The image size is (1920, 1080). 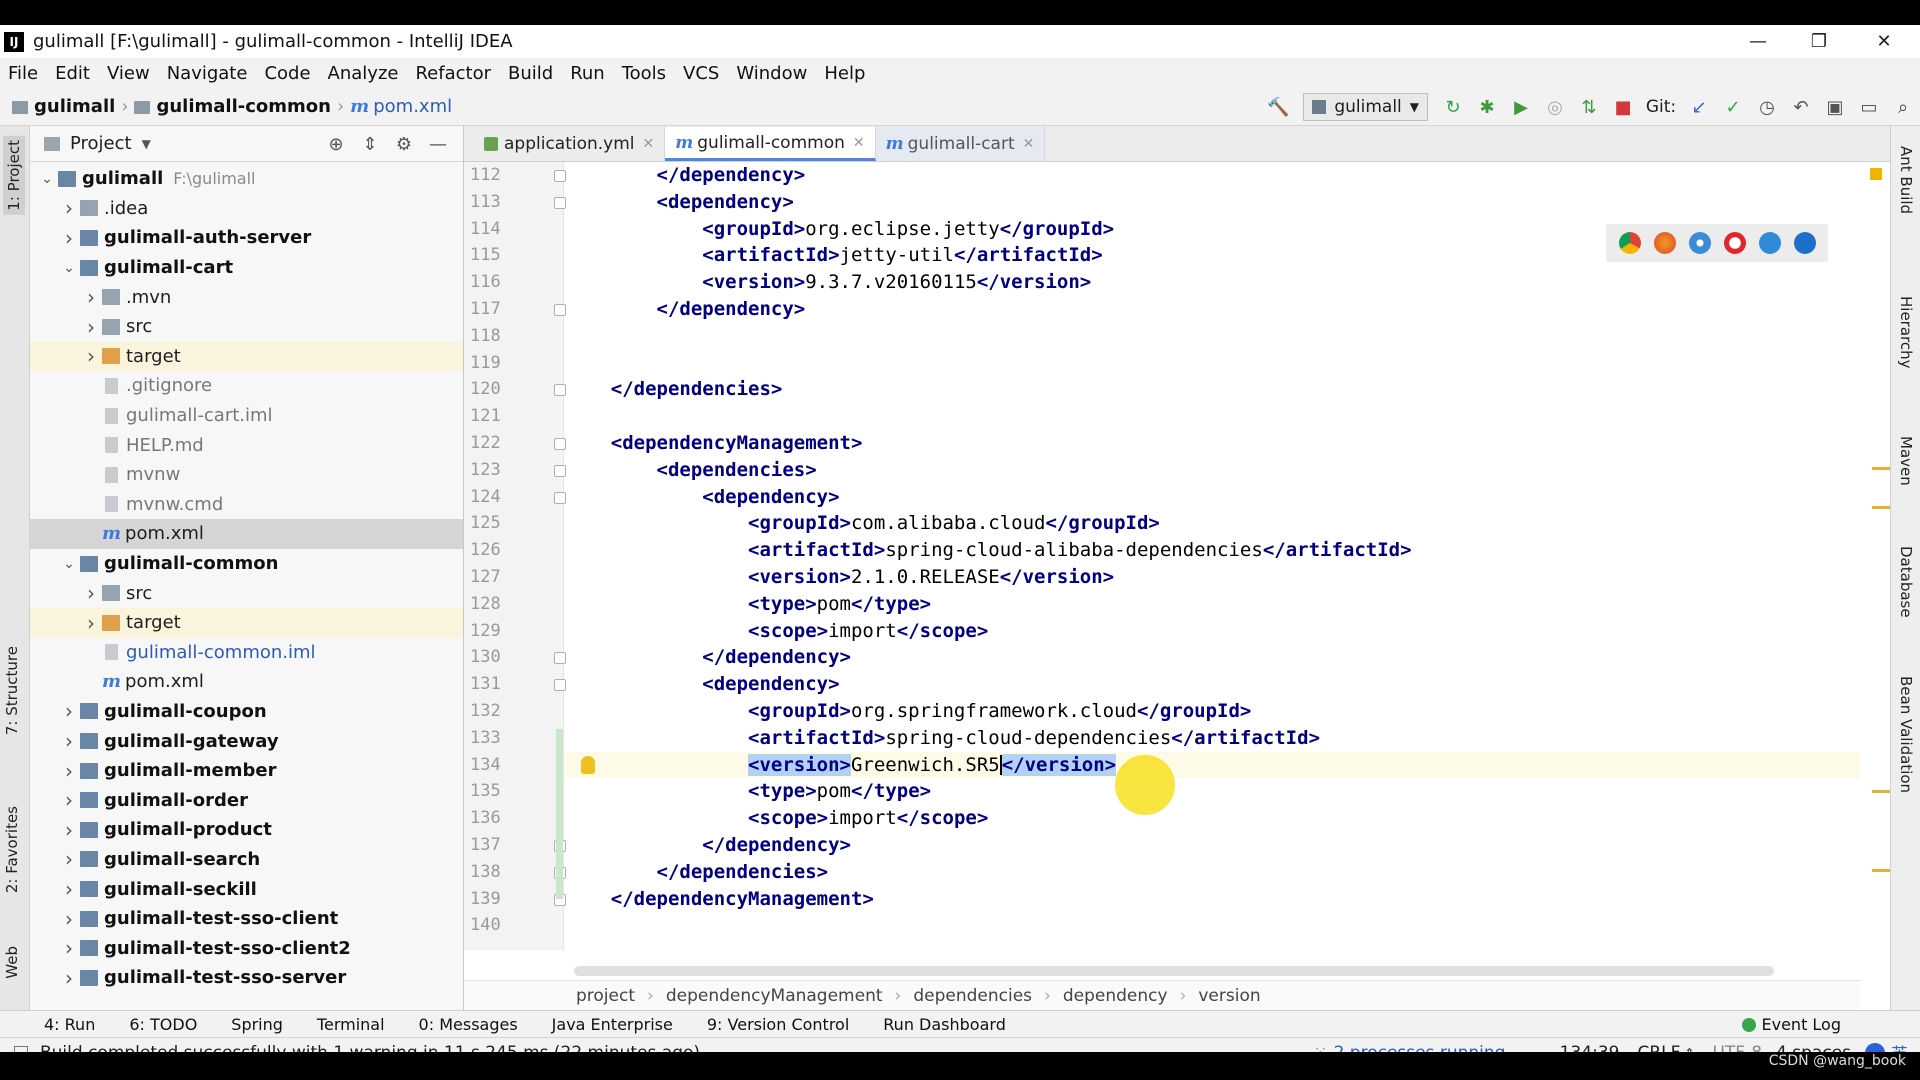 What do you see at coordinates (14, 175) in the screenshot?
I see `tool-tab-project: 1: Project` at bounding box center [14, 175].